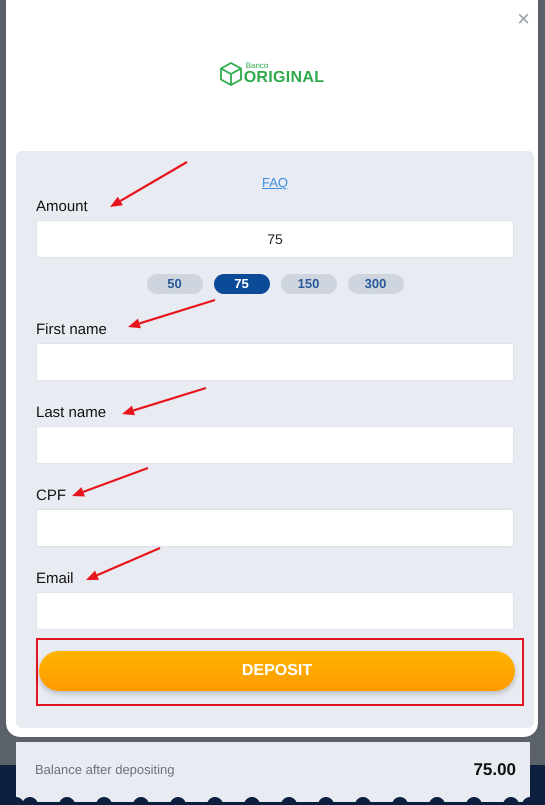 This screenshot has width=545, height=805. What do you see at coordinates (376, 284) in the screenshot?
I see `amount-chip: 300` at bounding box center [376, 284].